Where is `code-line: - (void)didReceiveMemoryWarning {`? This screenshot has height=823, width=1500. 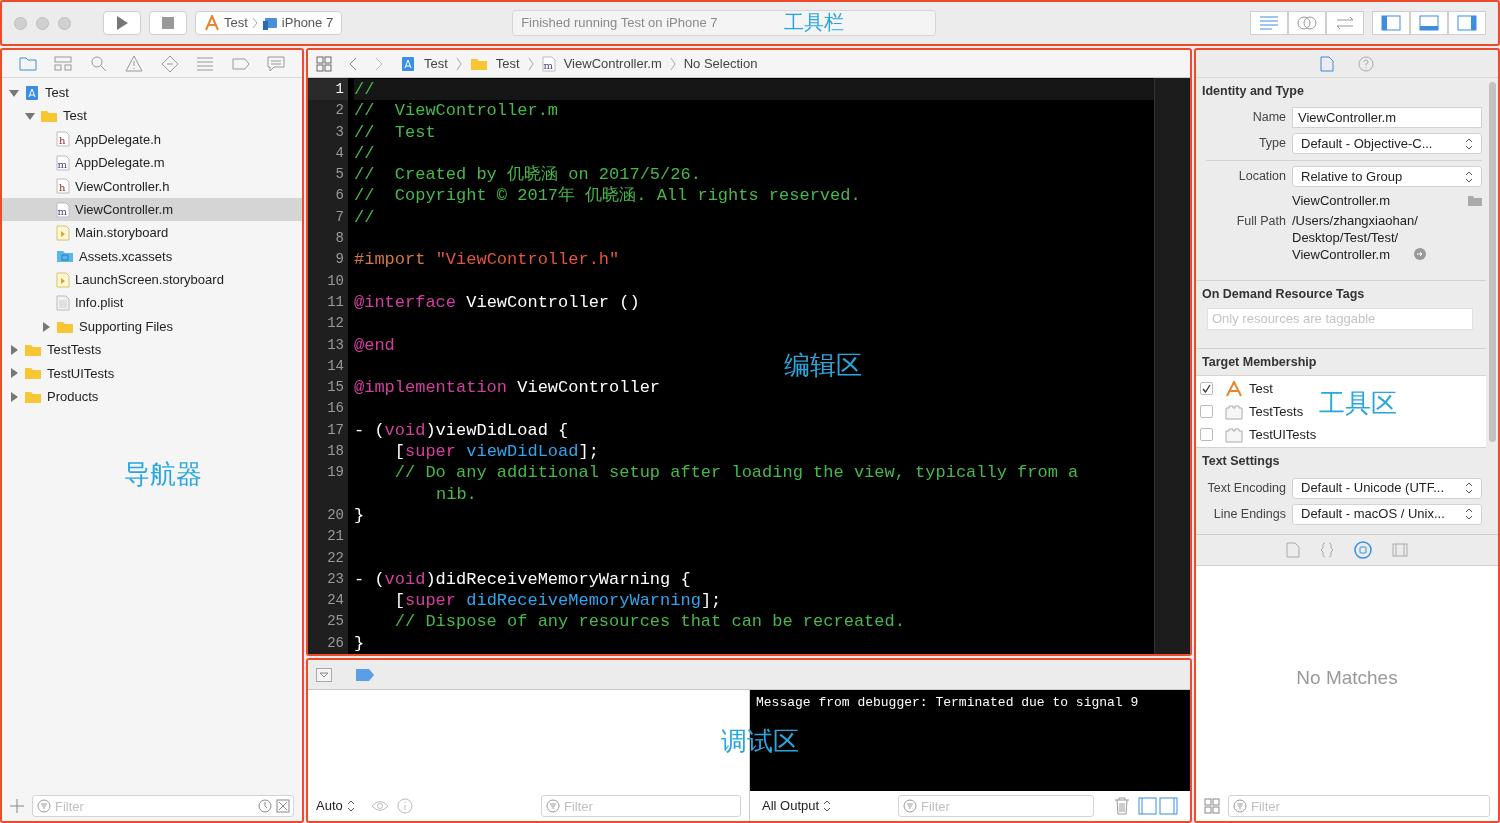 code-line: - (void)didReceiveMemoryWarning { is located at coordinates (523, 579).